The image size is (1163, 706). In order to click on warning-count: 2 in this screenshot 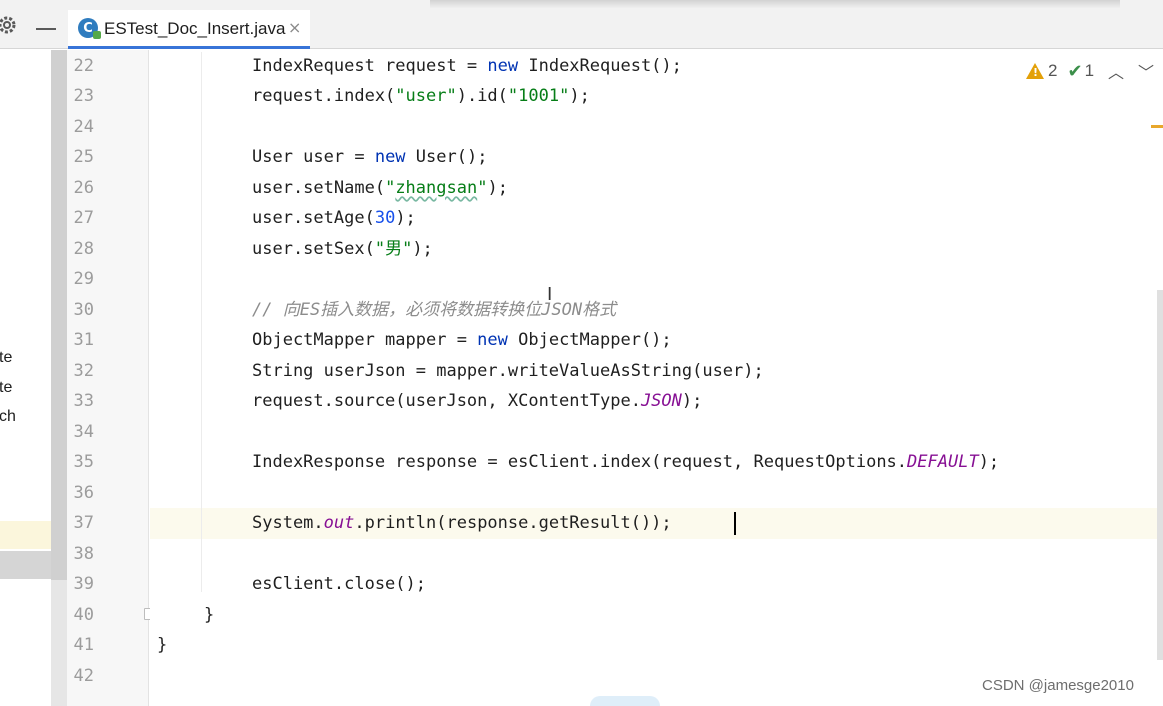, I will do `click(1052, 71)`.